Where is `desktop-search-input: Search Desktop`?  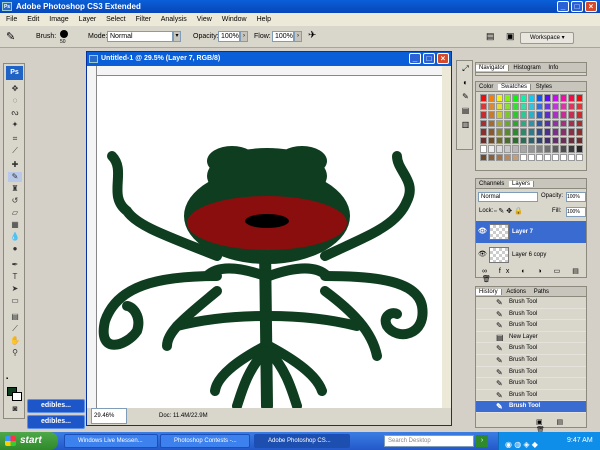
desktop-search-input: Search Desktop is located at coordinates (429, 441).